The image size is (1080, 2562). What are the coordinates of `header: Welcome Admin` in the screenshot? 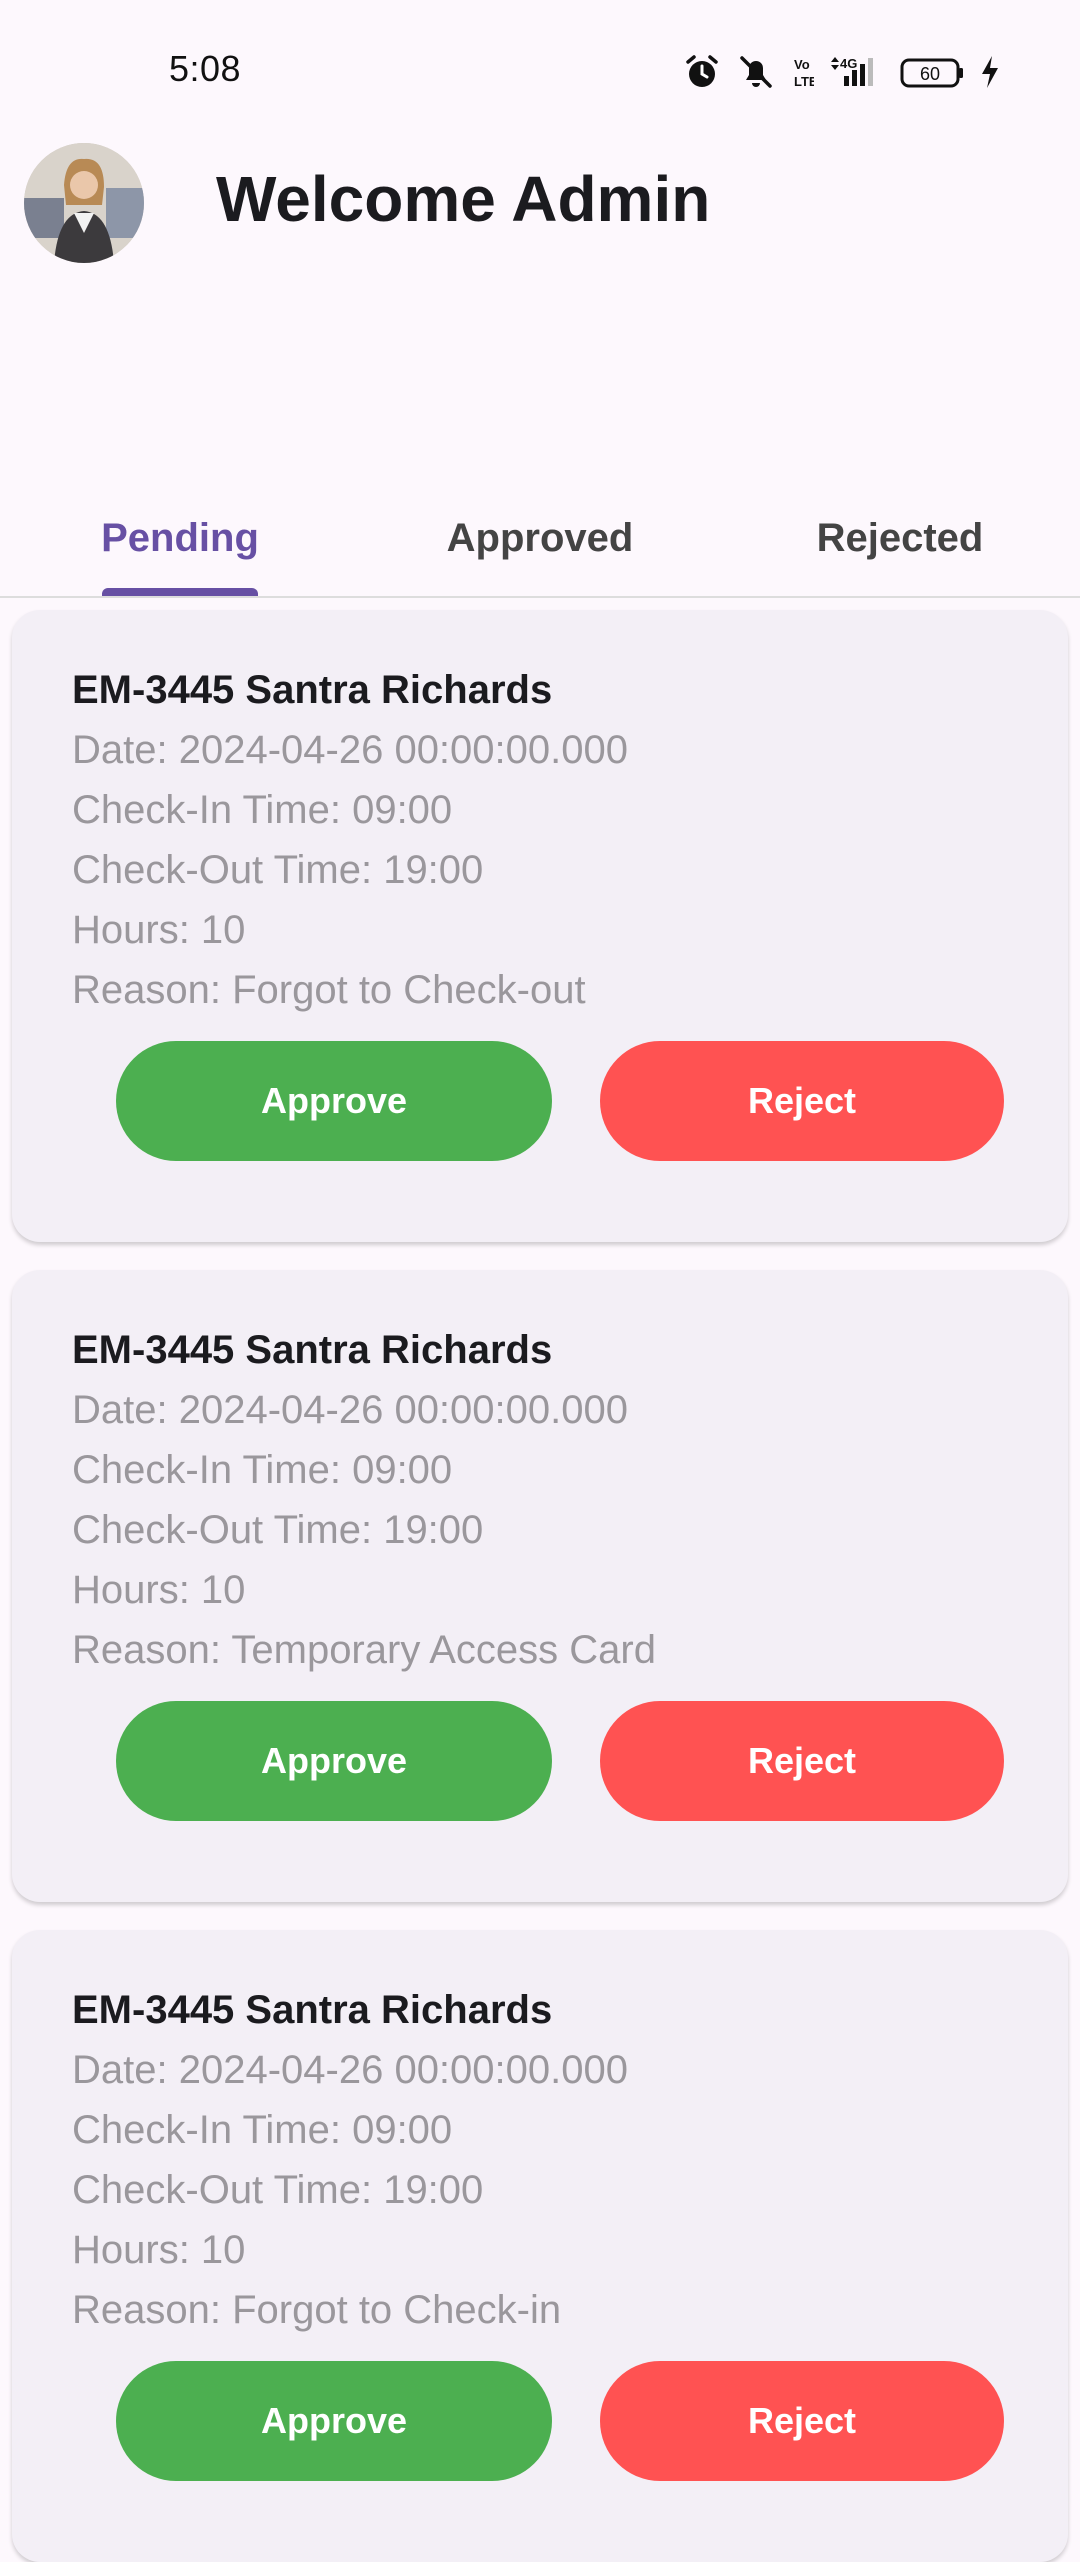 It's located at (540, 205).